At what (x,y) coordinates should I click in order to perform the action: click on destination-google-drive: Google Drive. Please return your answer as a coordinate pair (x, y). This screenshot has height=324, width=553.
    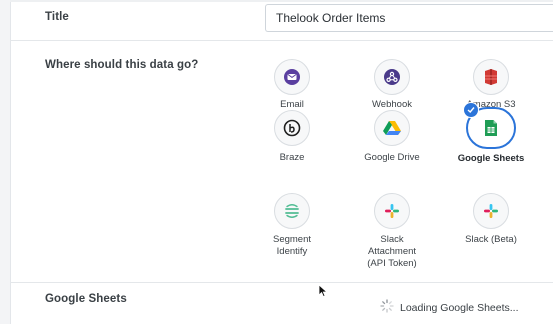
    Looking at the image, I should click on (392, 137).